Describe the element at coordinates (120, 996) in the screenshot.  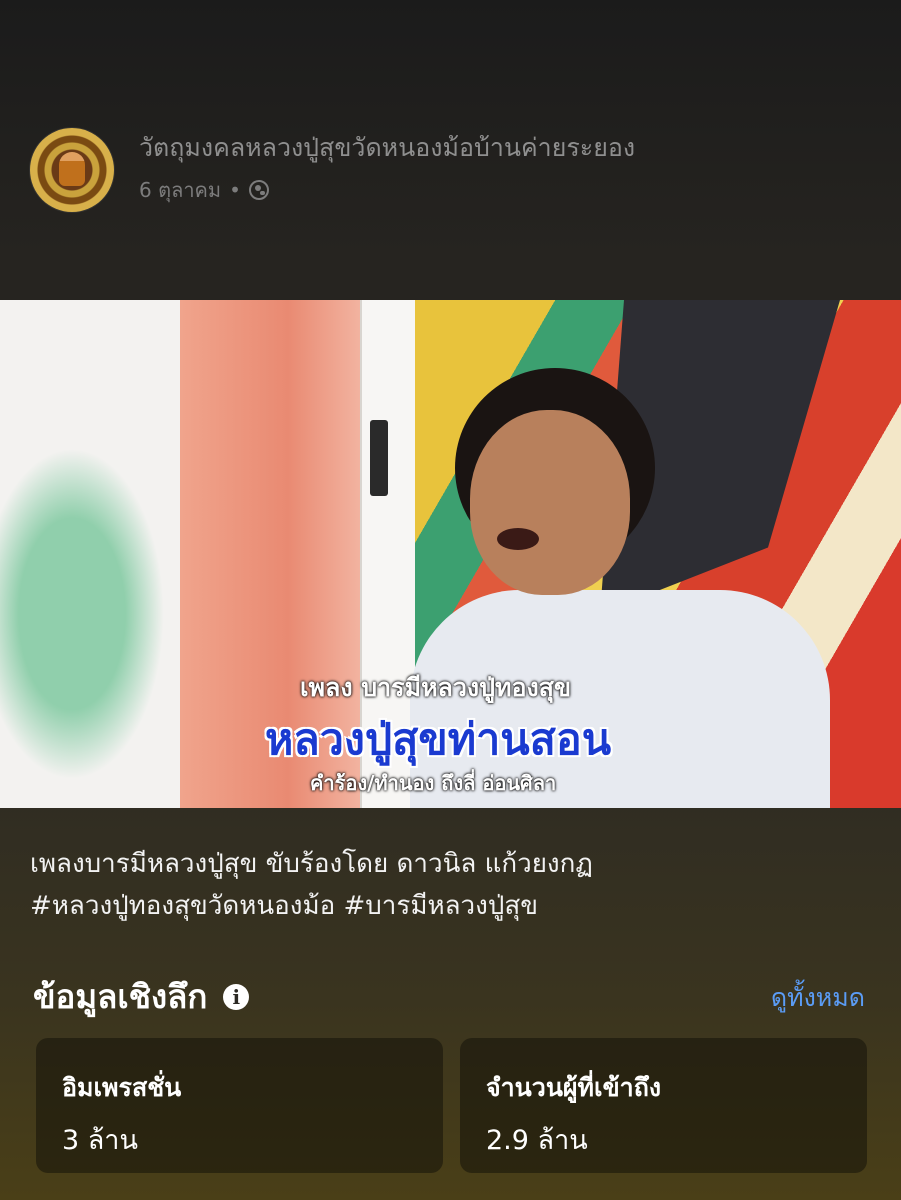
I see `insights-title: ข้อมูลเชิงลึก` at that location.